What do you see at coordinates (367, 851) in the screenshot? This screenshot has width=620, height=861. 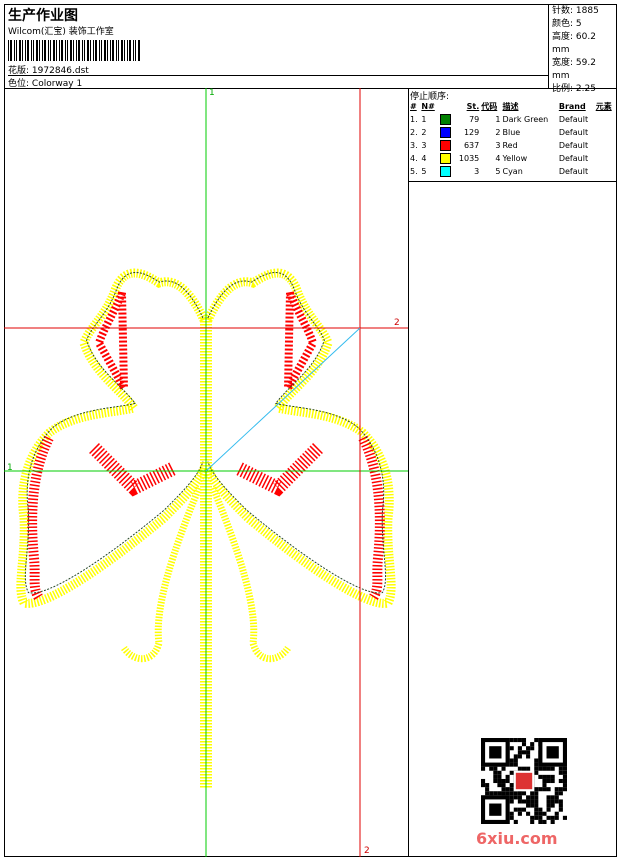 I see `axis-v2-label: 2` at bounding box center [367, 851].